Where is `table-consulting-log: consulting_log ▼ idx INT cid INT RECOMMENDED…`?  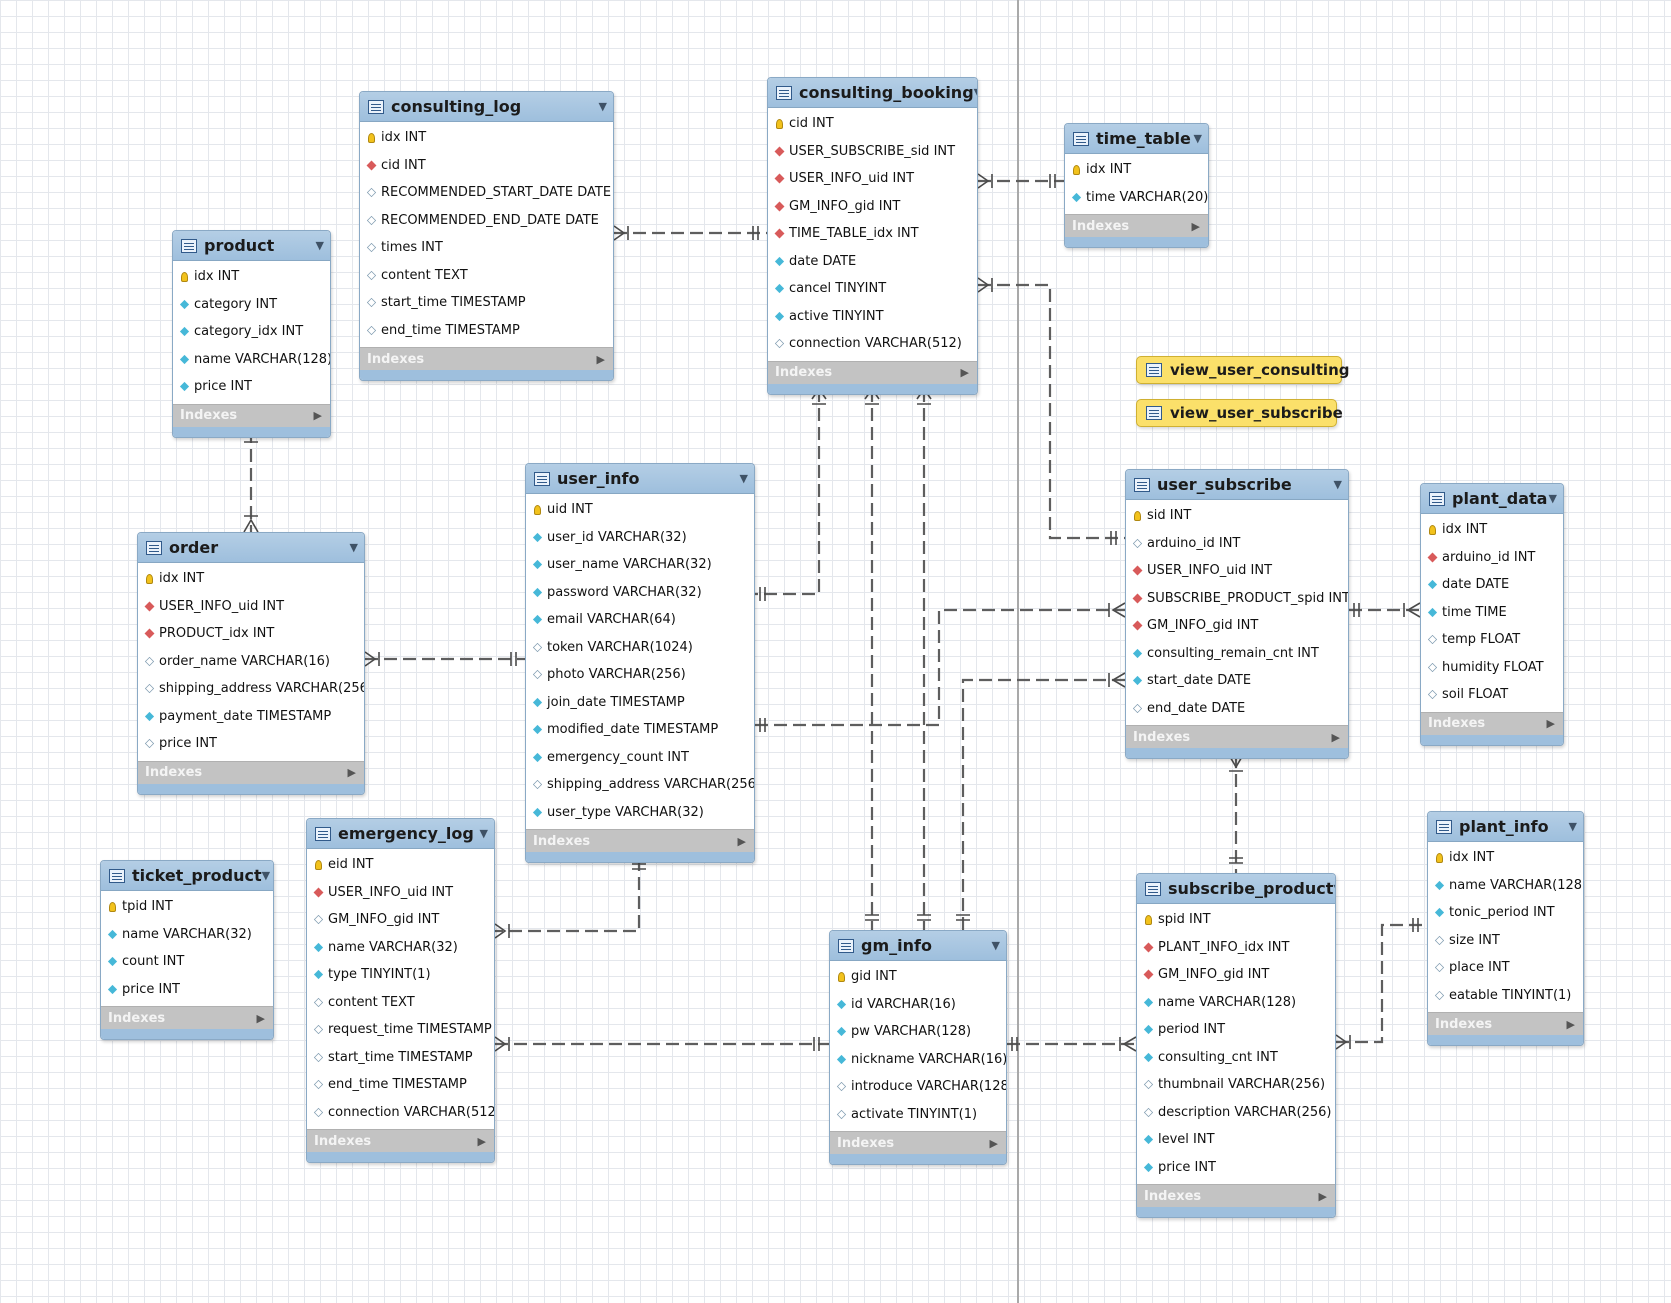 table-consulting-log: consulting_log ▼ idx INT cid INT RECOMMENDED… is located at coordinates (486, 236).